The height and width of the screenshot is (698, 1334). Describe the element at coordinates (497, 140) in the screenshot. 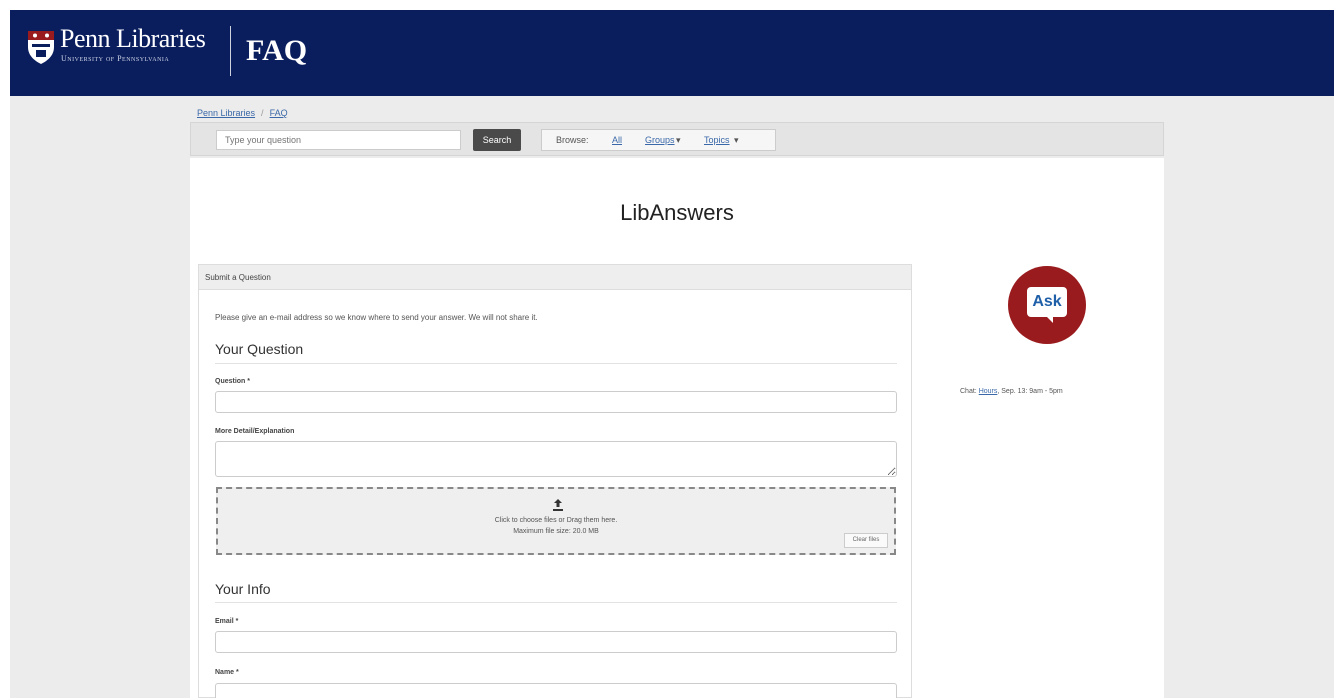

I see `search-button: Search` at that location.